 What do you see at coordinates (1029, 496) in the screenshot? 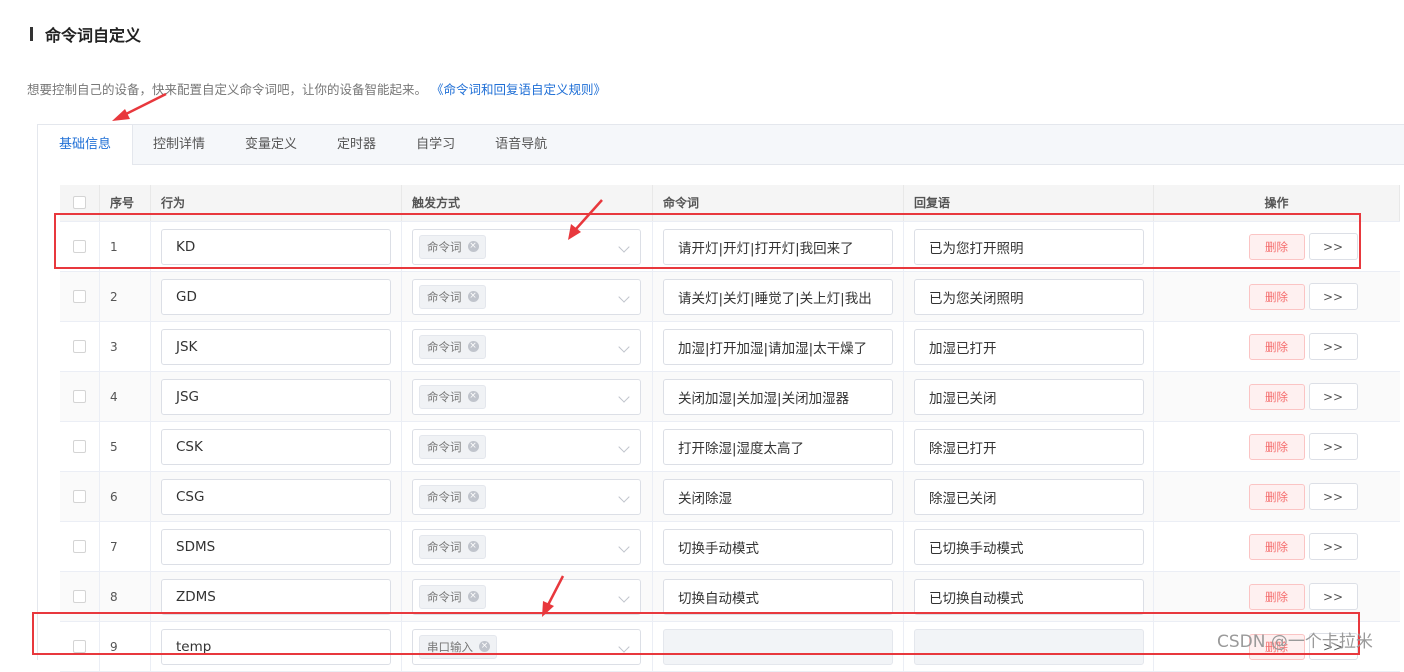
I see `reply-input: 除湿已关闭` at bounding box center [1029, 496].